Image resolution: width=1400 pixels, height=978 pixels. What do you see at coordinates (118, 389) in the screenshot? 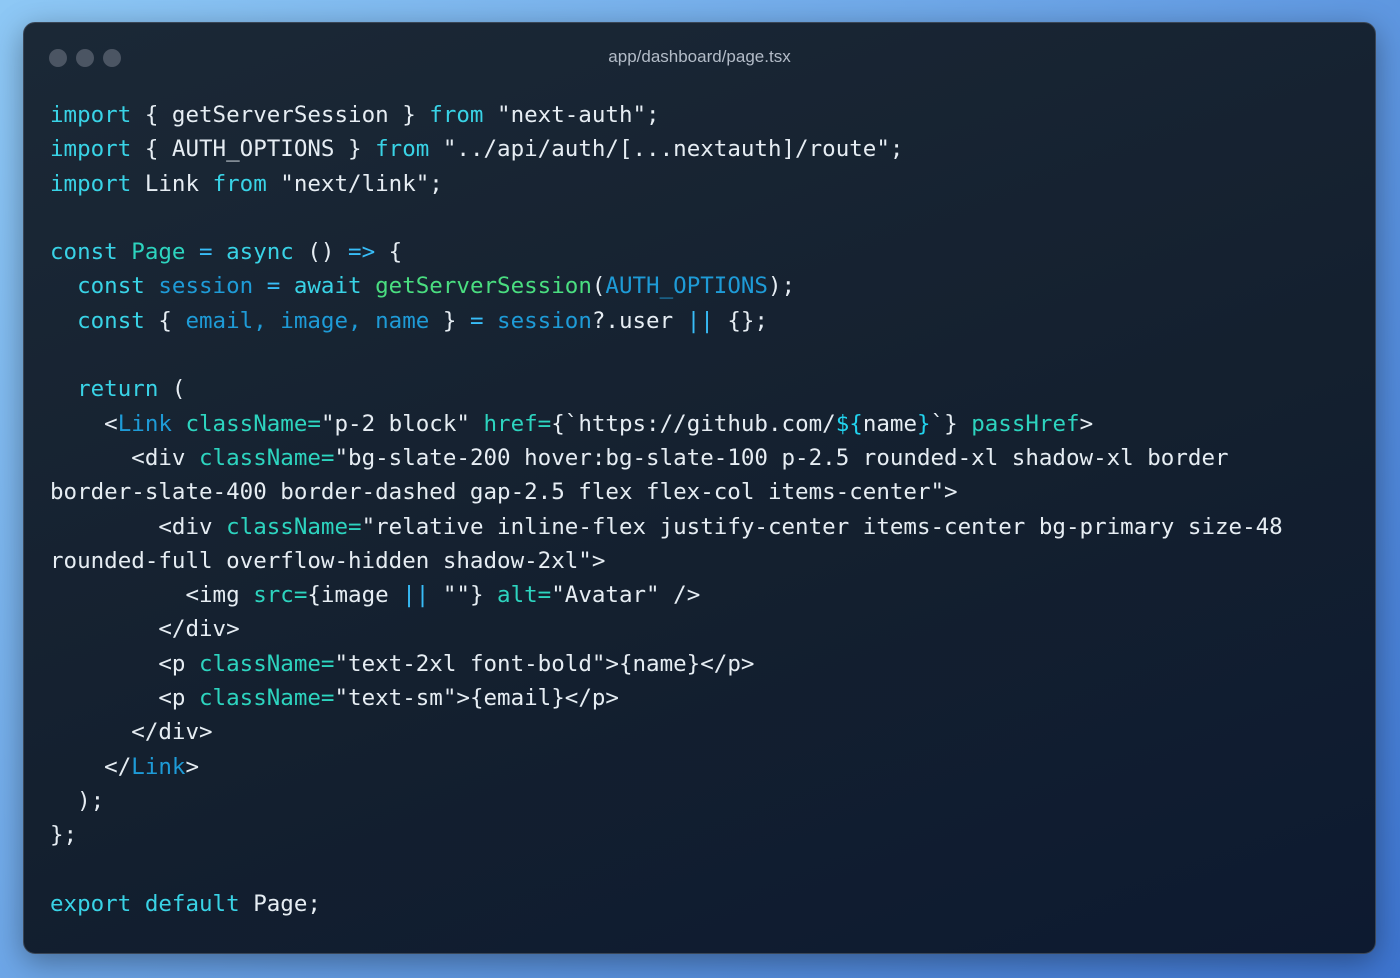
I see `code-token: return` at bounding box center [118, 389].